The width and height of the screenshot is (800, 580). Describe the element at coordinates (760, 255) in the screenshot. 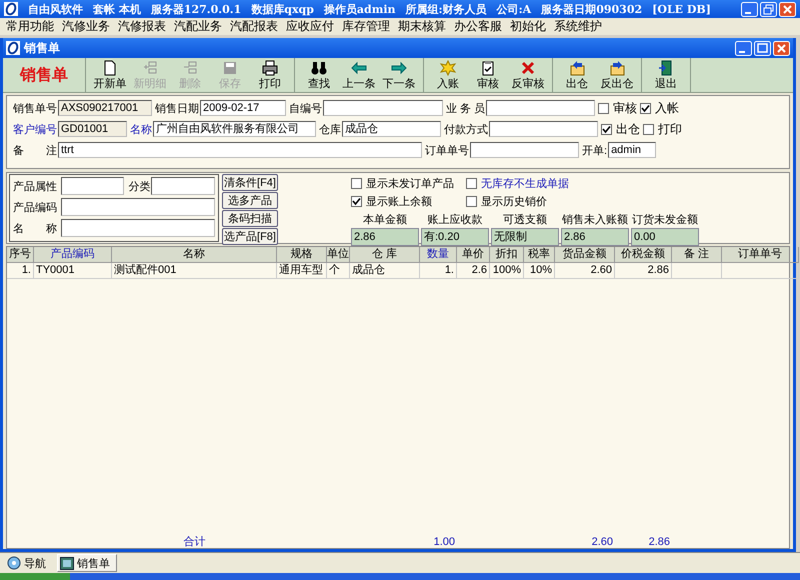

I see `column-header: 订单单号` at that location.